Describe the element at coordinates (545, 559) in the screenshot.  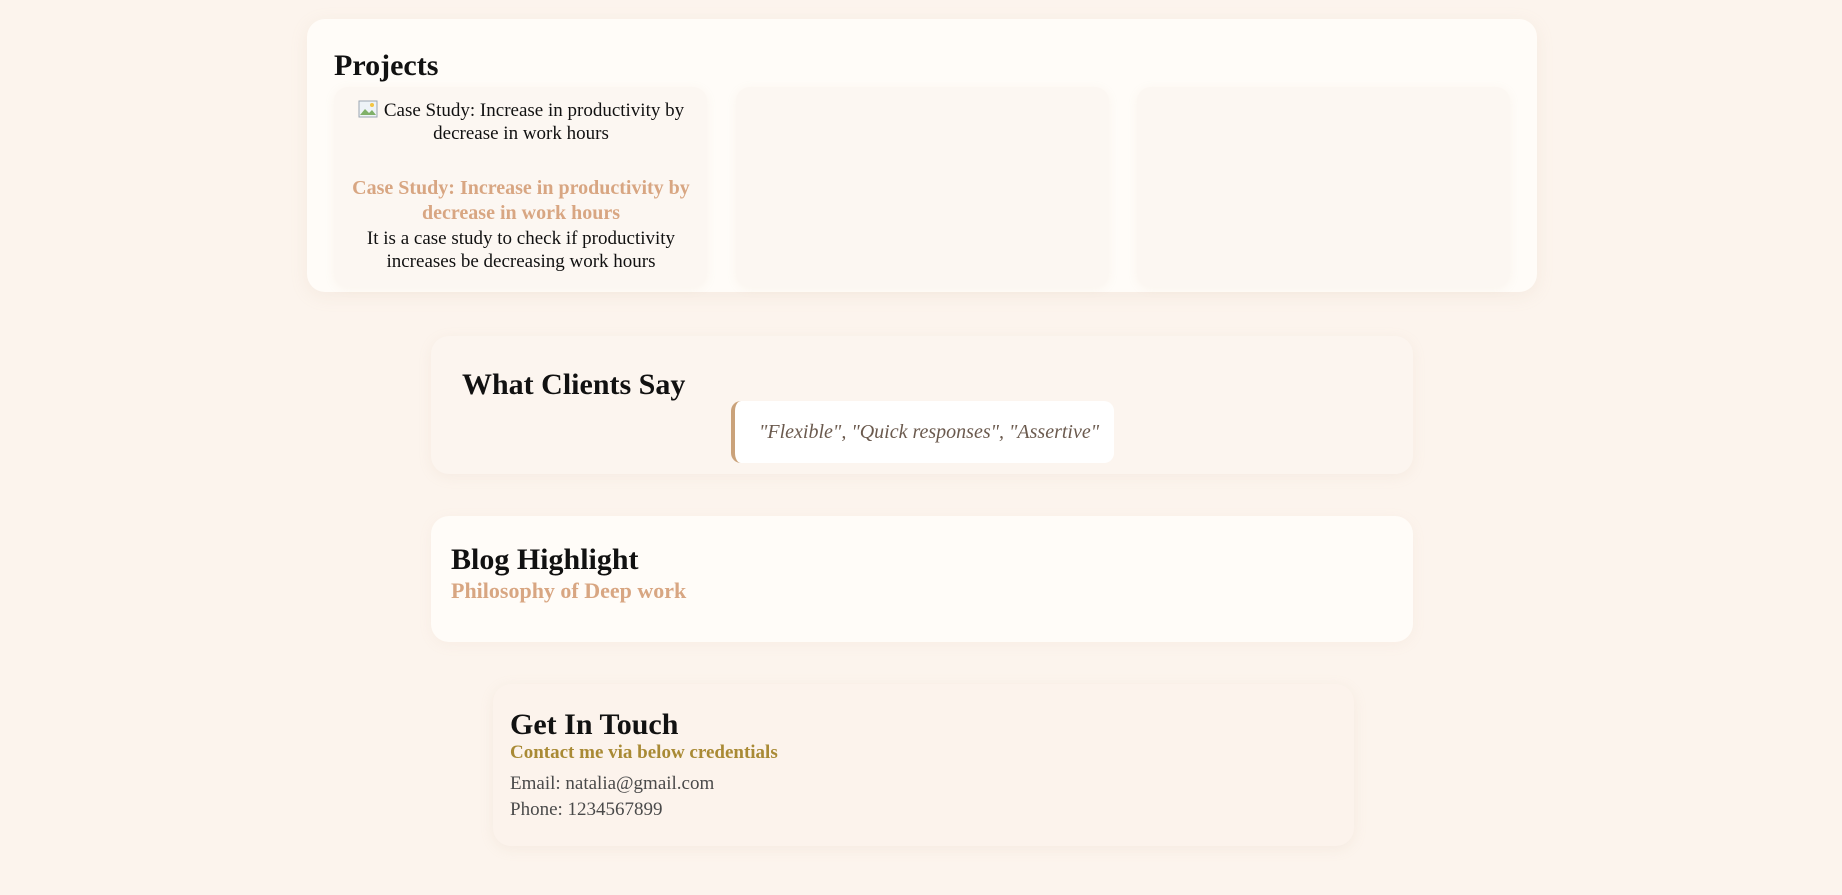
I see `blog-heading: Blog Highlight` at that location.